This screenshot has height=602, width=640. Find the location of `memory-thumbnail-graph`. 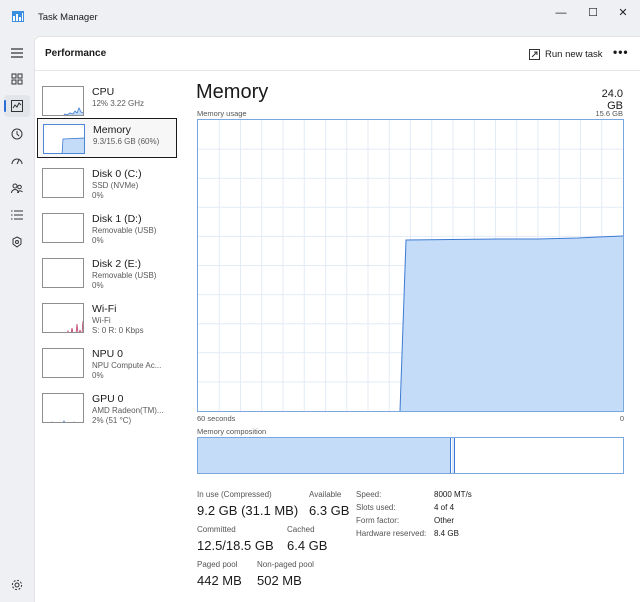

memory-thumbnail-graph is located at coordinates (64, 139).